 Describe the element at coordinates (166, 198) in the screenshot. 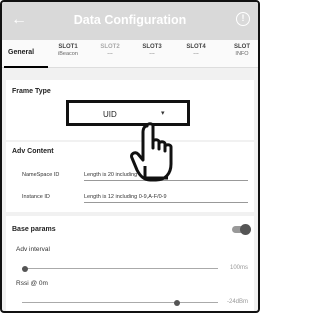

I see `instance-id-field: Length is 12 including 0-9,A-F/0-9` at that location.